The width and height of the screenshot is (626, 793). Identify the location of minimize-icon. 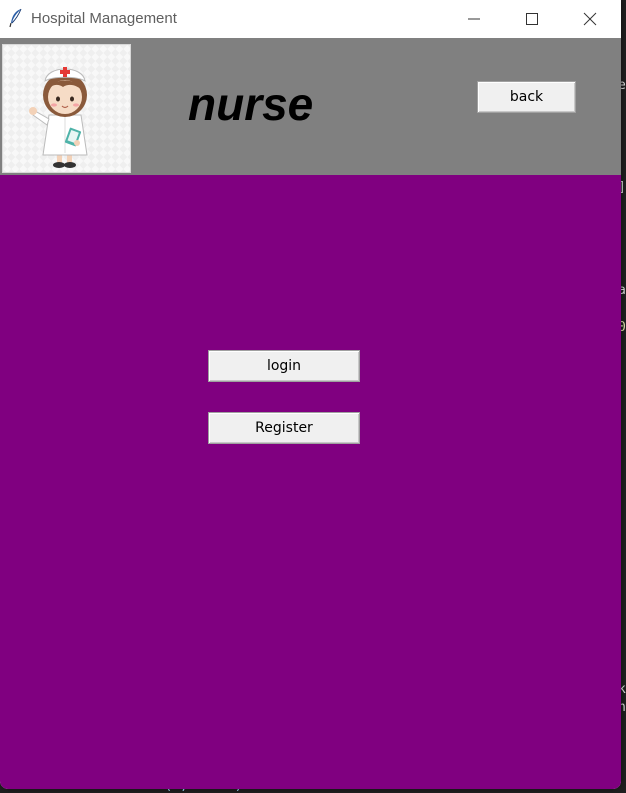
(474, 19).